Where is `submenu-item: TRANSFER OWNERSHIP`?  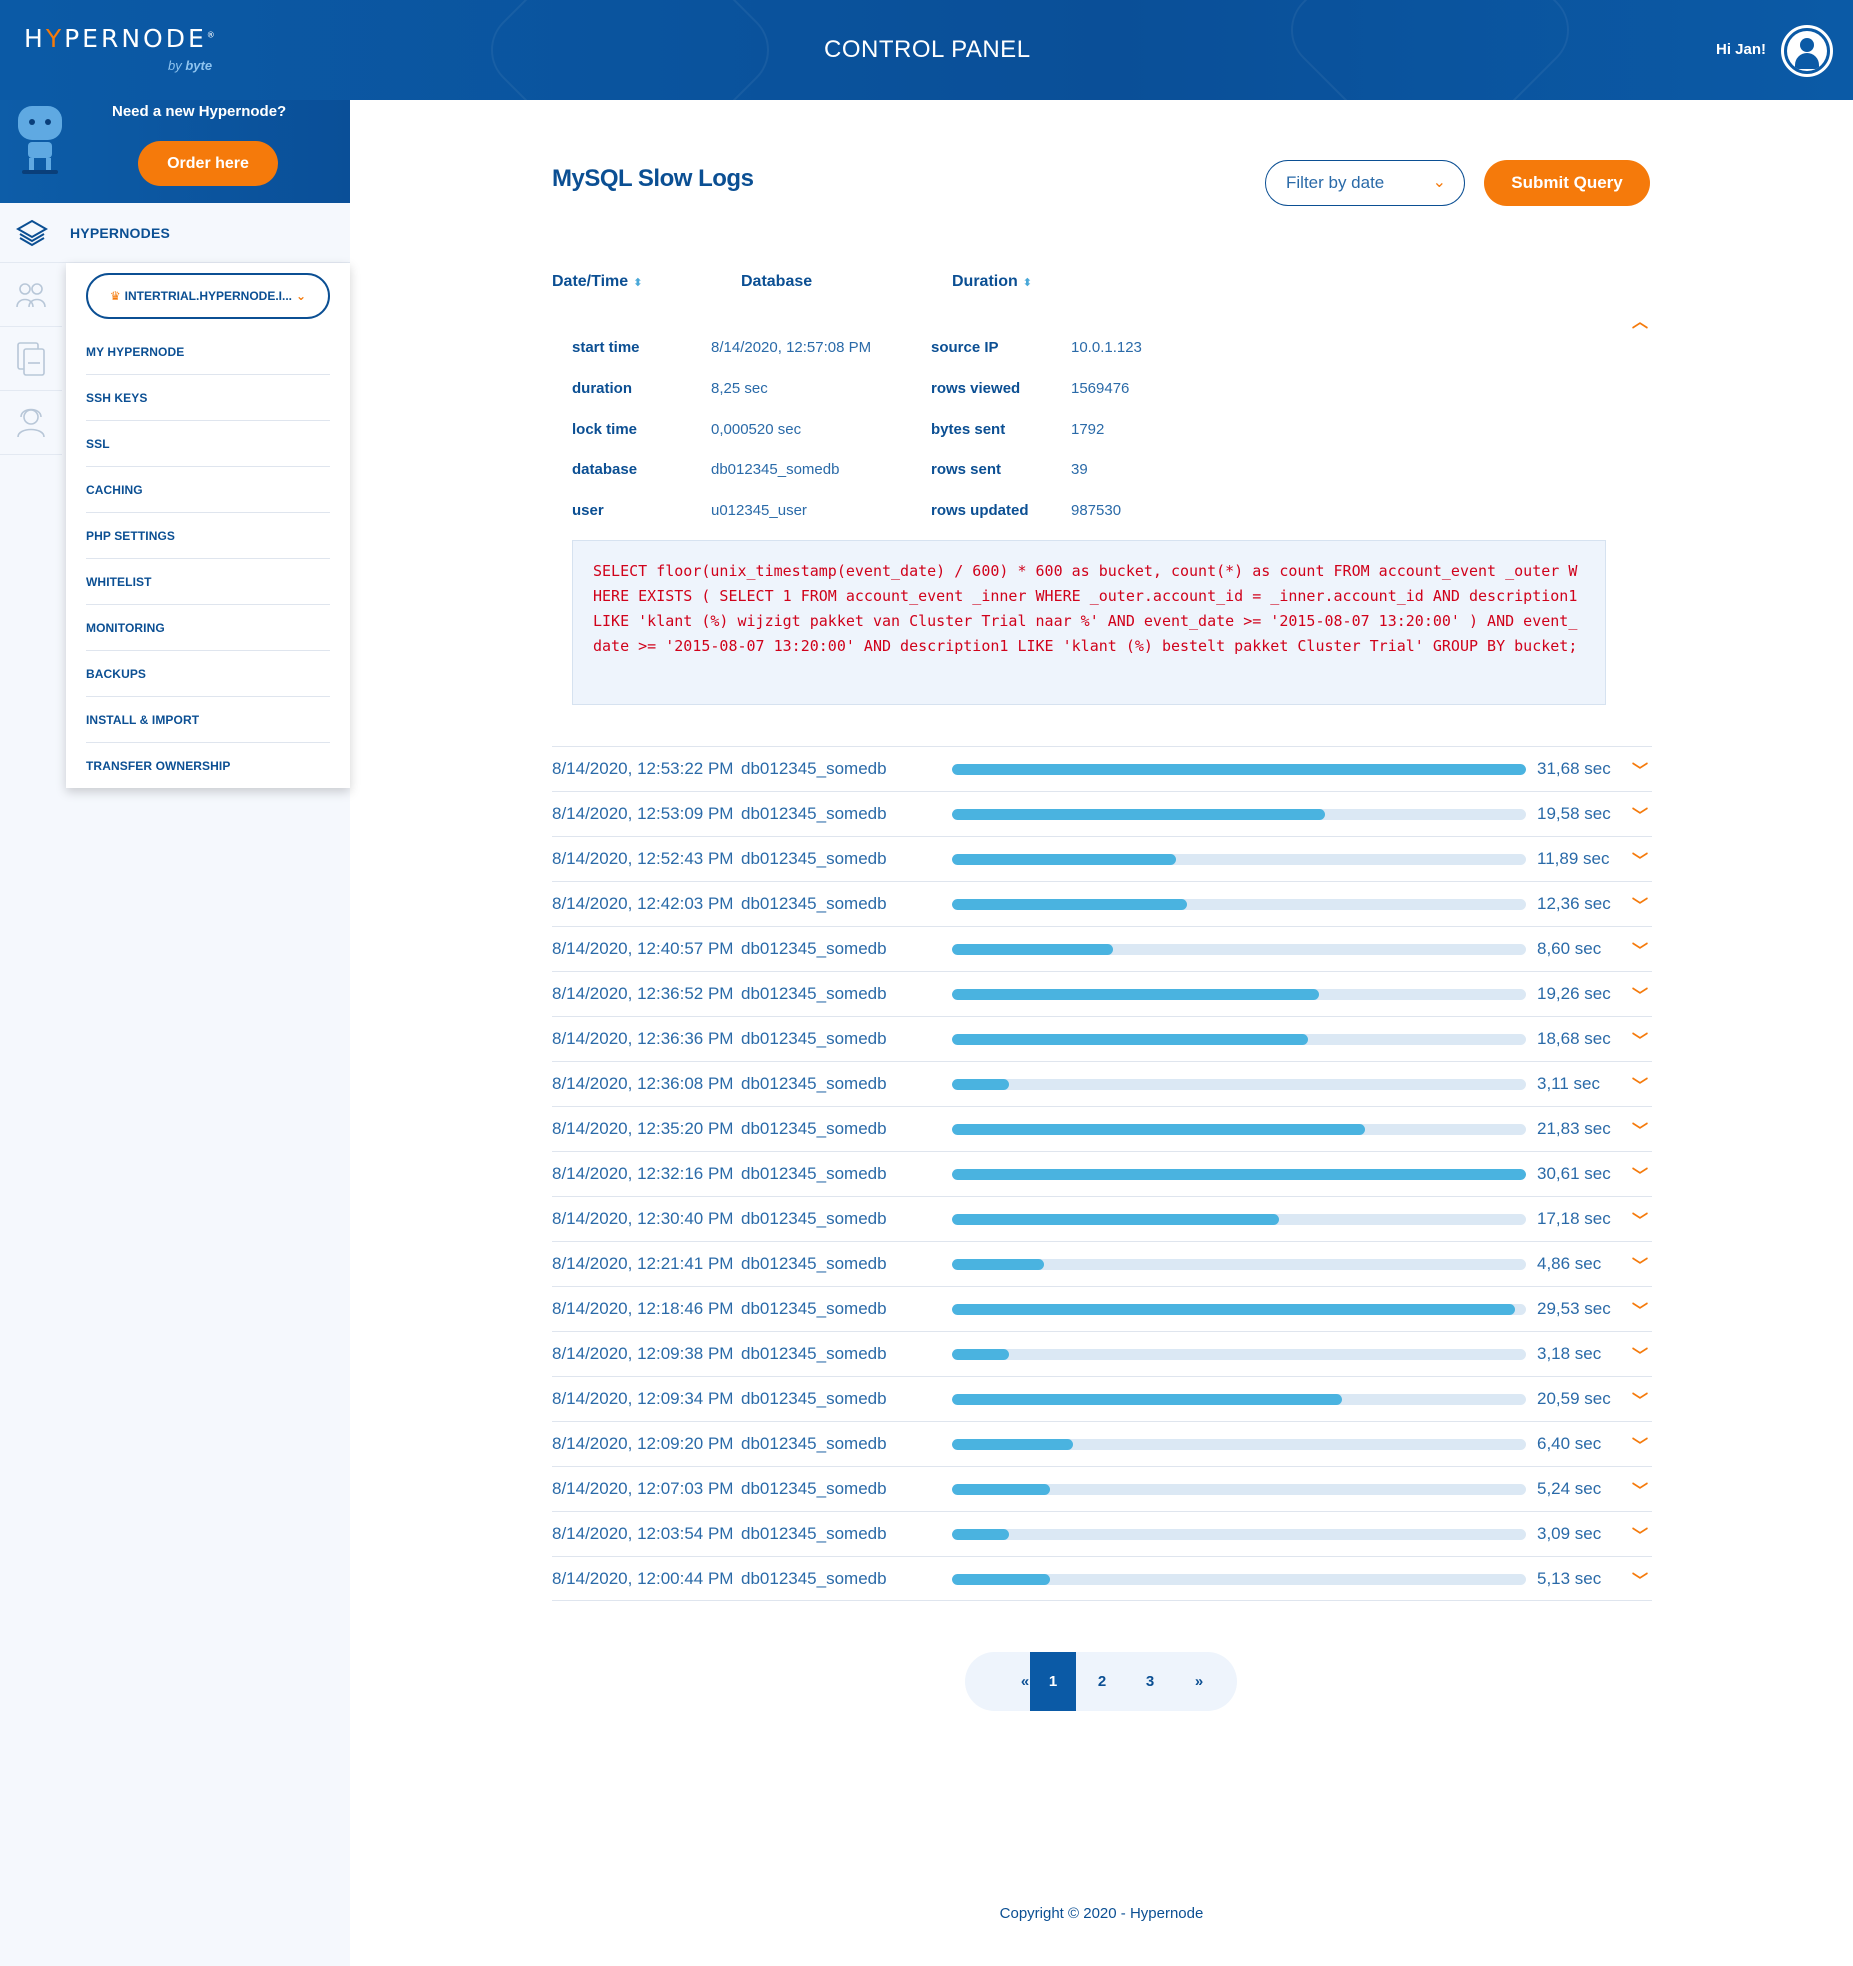 submenu-item: TRANSFER OWNERSHIP is located at coordinates (208, 766).